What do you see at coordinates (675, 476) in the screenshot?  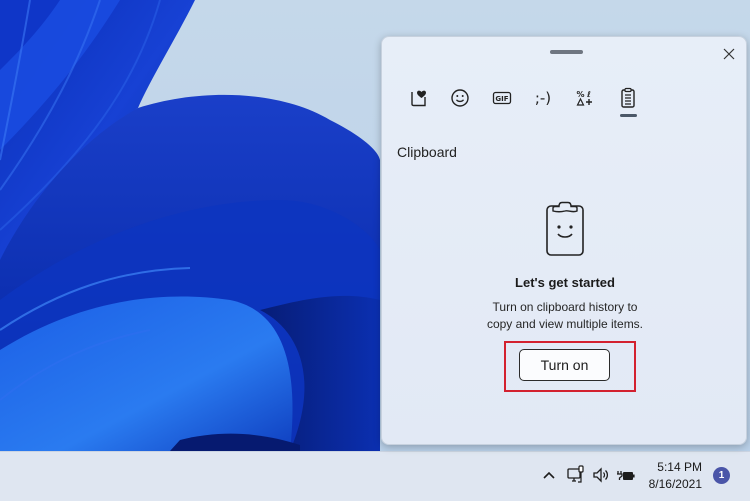 I see `taskbar-clock: 5:14 PM 8/16/2021` at bounding box center [675, 476].